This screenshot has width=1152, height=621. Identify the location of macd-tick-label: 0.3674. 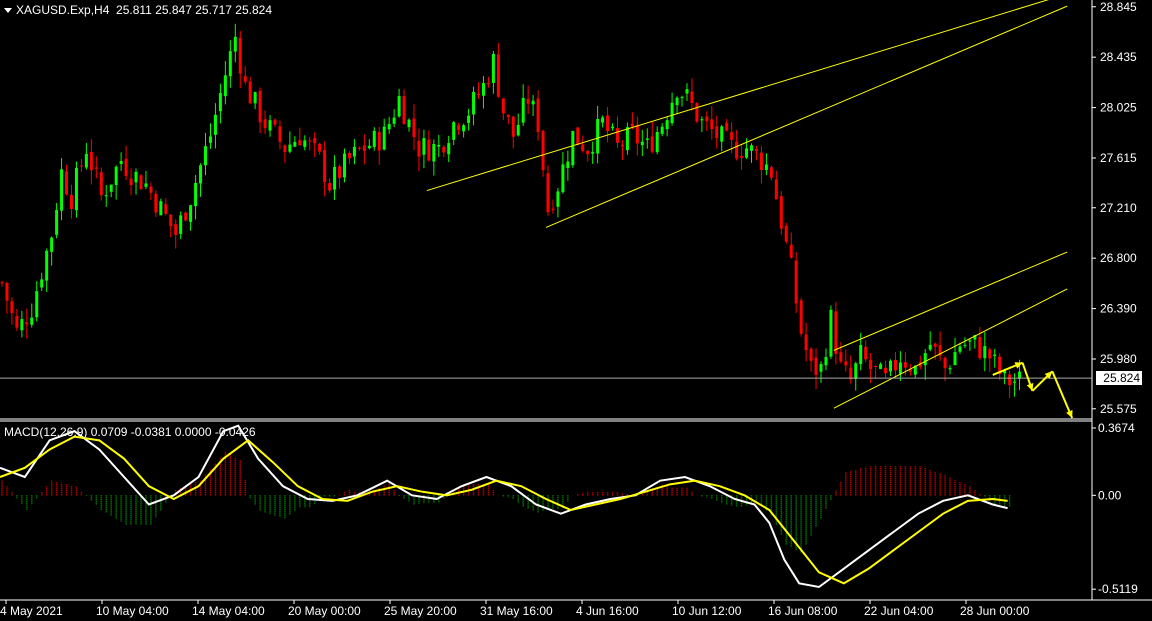
(1116, 428).